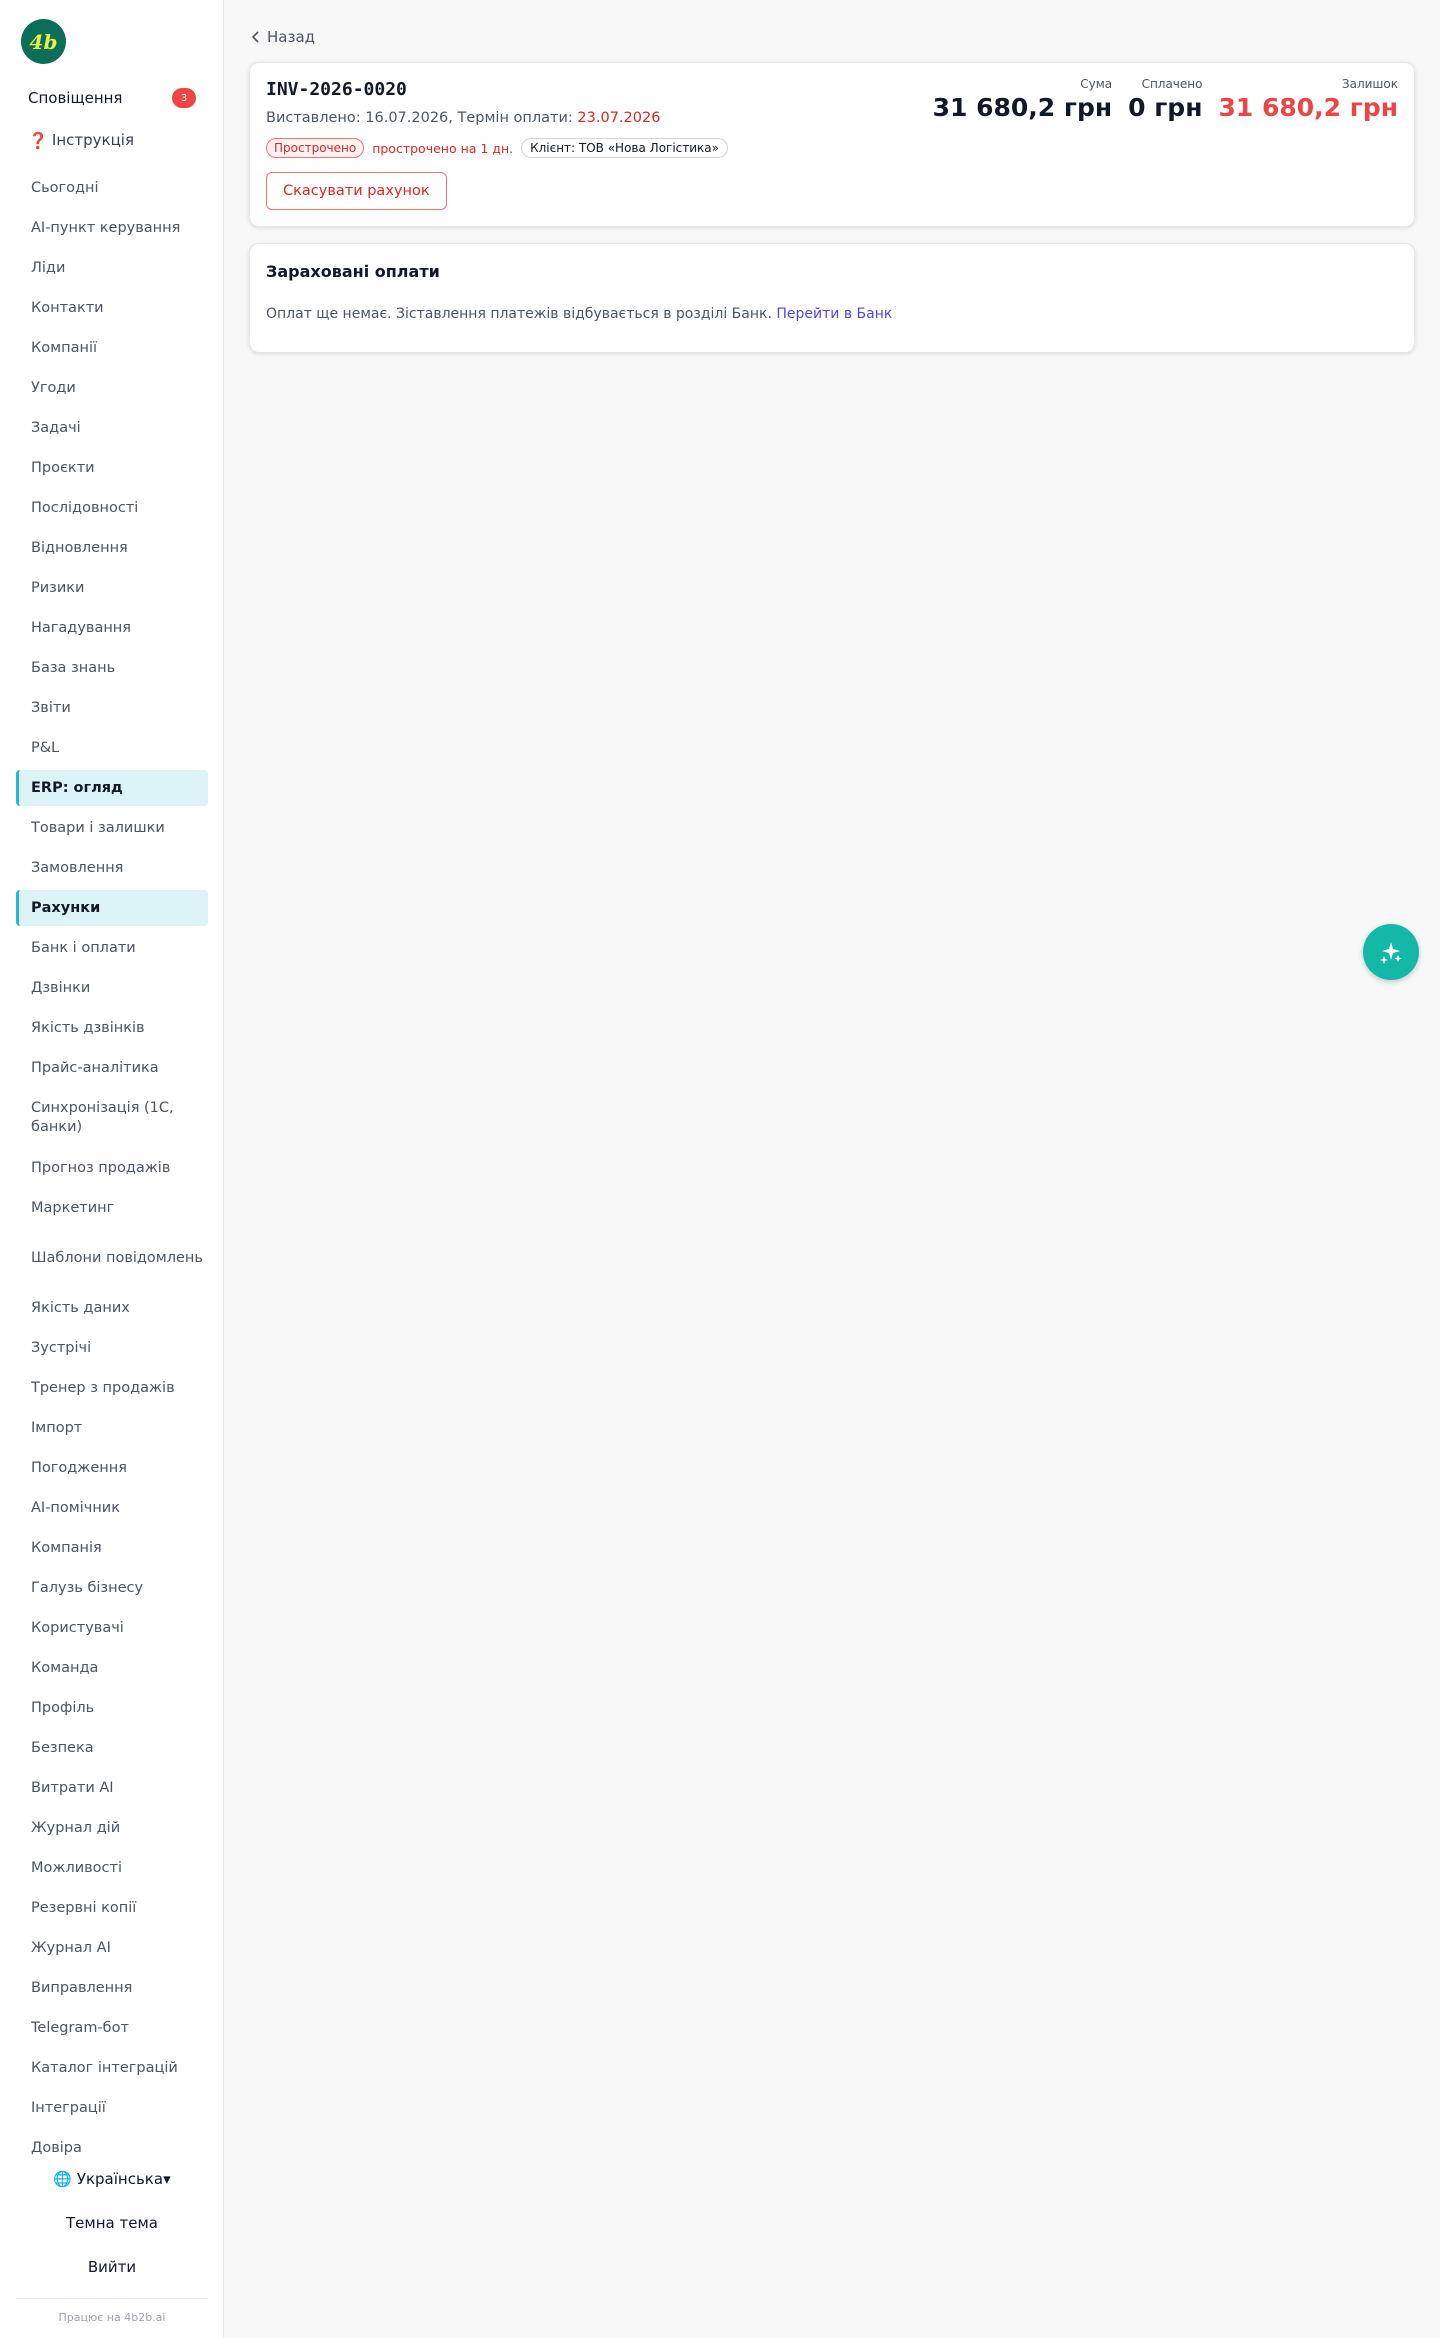 This screenshot has height=2338, width=1440. What do you see at coordinates (184, 98) in the screenshot?
I see `notifications-count-badge: 3` at bounding box center [184, 98].